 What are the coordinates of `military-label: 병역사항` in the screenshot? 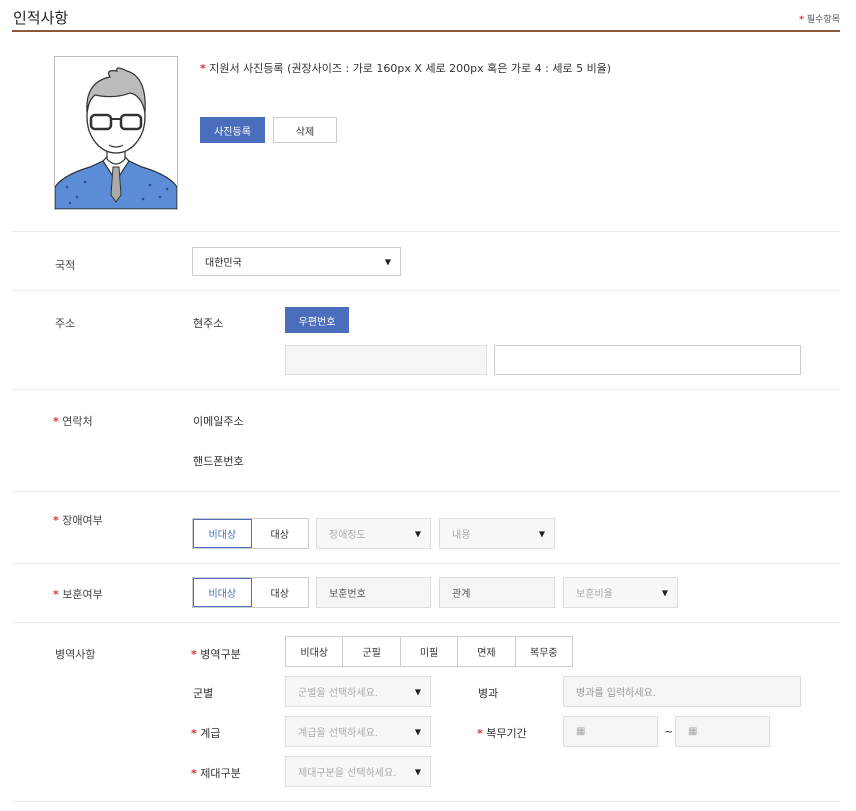 It's located at (75, 654).